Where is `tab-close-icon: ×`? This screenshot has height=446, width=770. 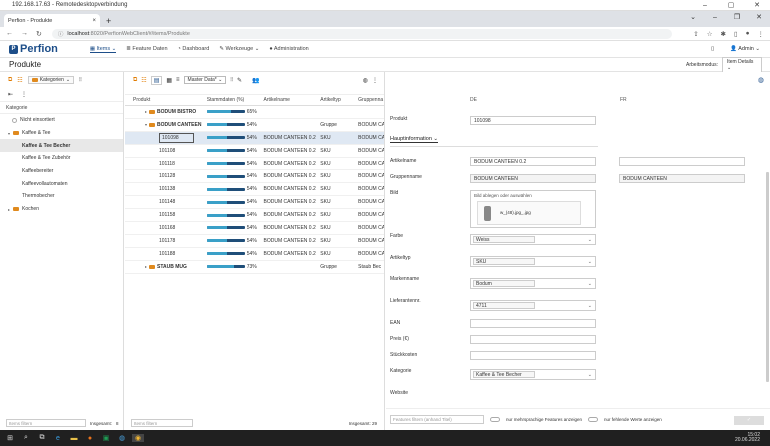 tab-close-icon: × is located at coordinates (94, 21).